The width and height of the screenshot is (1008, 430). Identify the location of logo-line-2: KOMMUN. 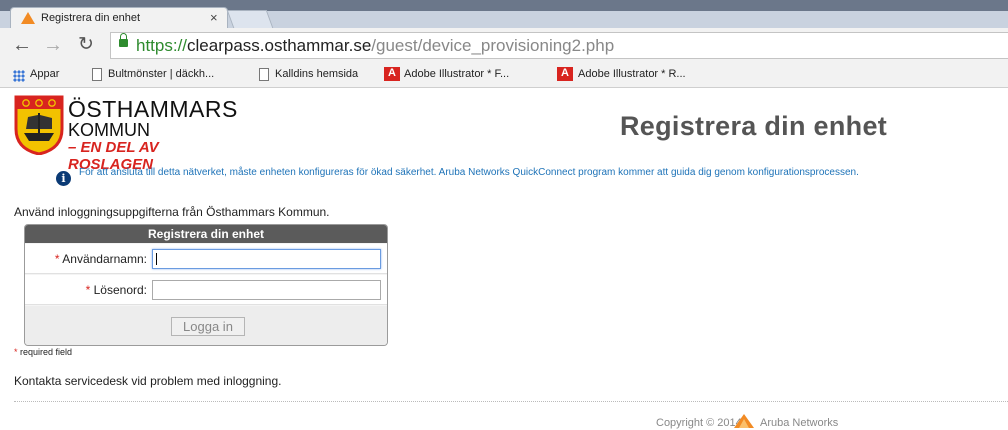
(109, 130).